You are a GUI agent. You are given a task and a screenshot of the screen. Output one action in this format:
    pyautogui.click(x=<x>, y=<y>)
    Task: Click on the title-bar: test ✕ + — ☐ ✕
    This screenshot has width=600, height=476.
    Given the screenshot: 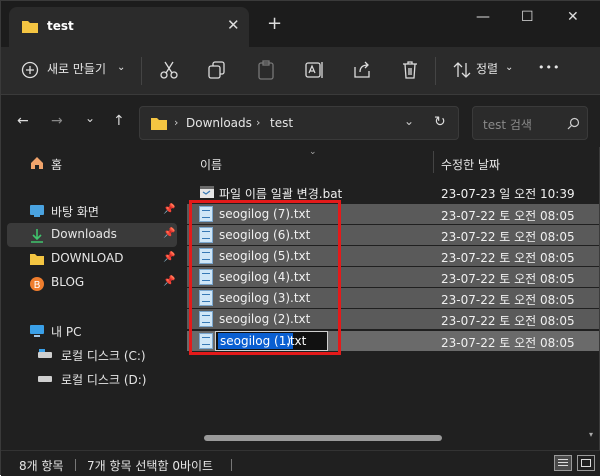 What is the action you would take?
    pyautogui.click(x=300, y=24)
    